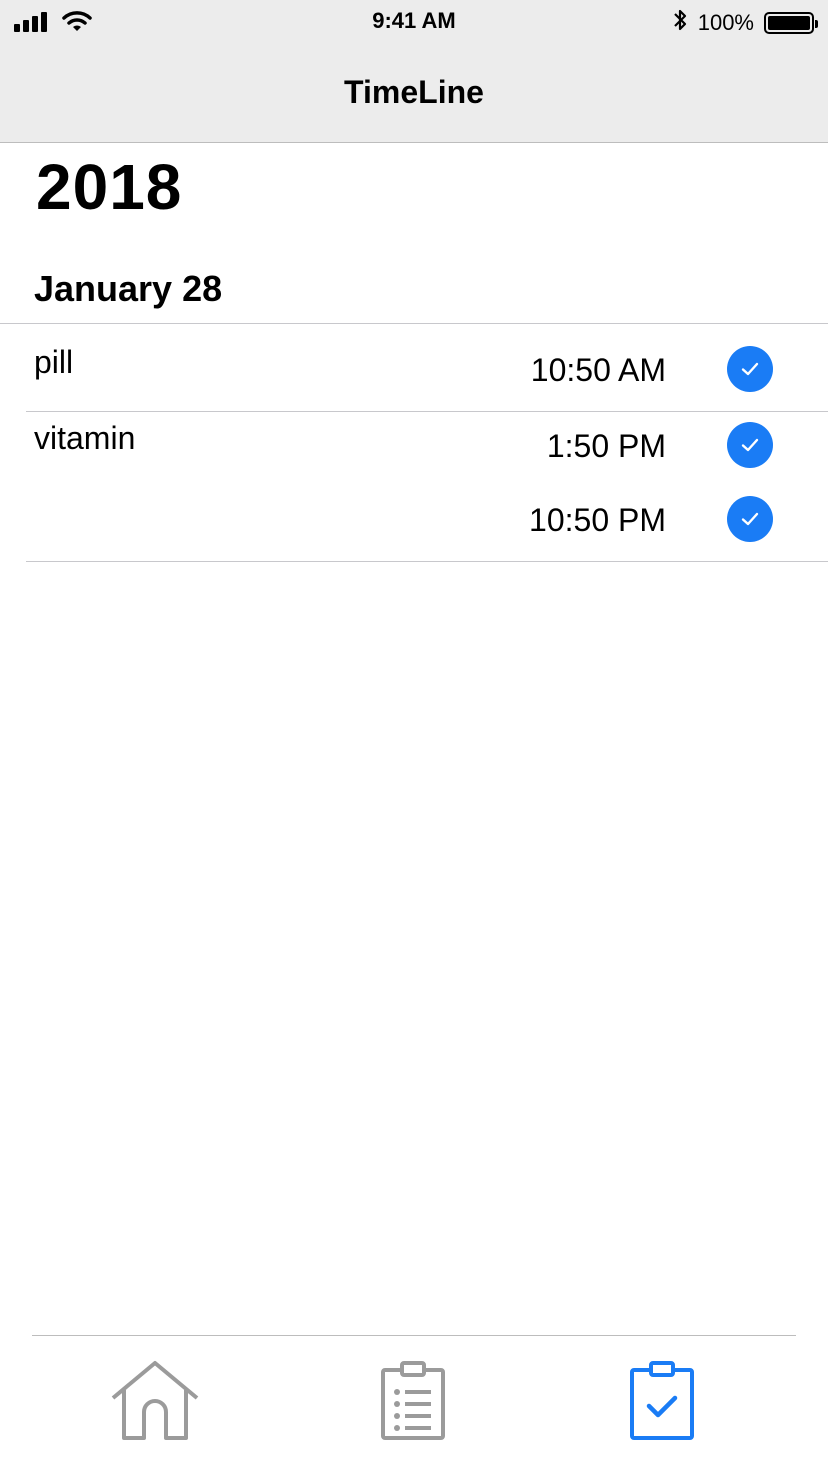  Describe the element at coordinates (606, 446) in the screenshot. I see `dose-time: 1:50 PM` at that location.